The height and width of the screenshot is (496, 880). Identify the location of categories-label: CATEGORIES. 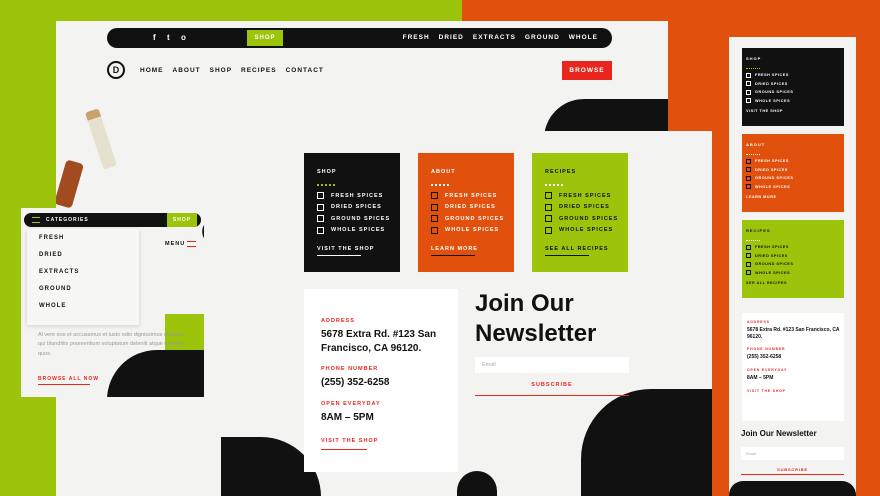
(67, 220).